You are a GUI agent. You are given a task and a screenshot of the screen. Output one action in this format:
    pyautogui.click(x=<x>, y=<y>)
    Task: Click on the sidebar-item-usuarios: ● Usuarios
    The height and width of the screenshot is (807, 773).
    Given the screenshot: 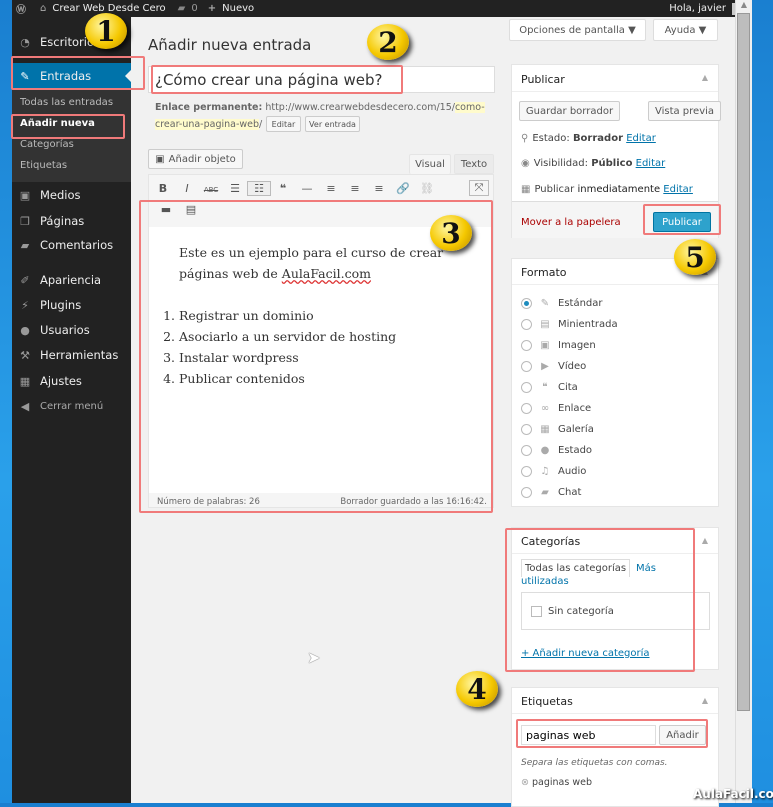 What is the action you would take?
    pyautogui.click(x=71, y=330)
    